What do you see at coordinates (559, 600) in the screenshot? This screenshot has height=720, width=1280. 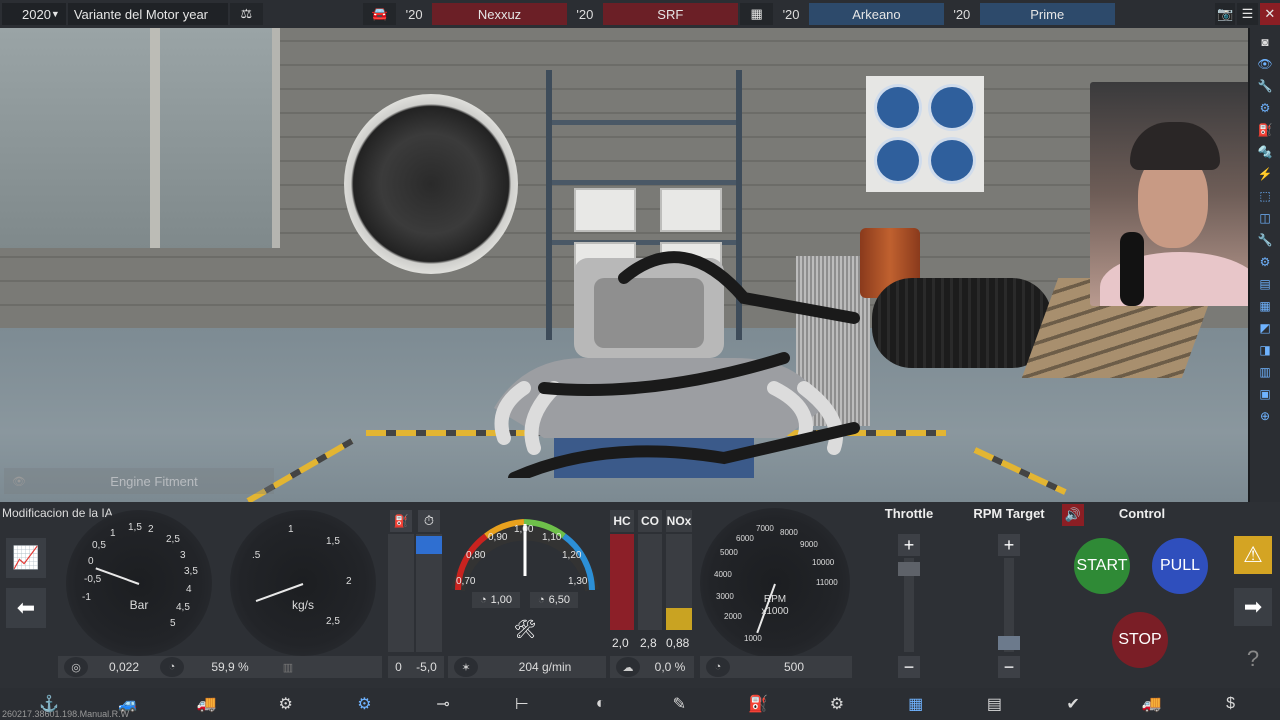 I see `afr-setting-2-value: 6,50` at bounding box center [559, 600].